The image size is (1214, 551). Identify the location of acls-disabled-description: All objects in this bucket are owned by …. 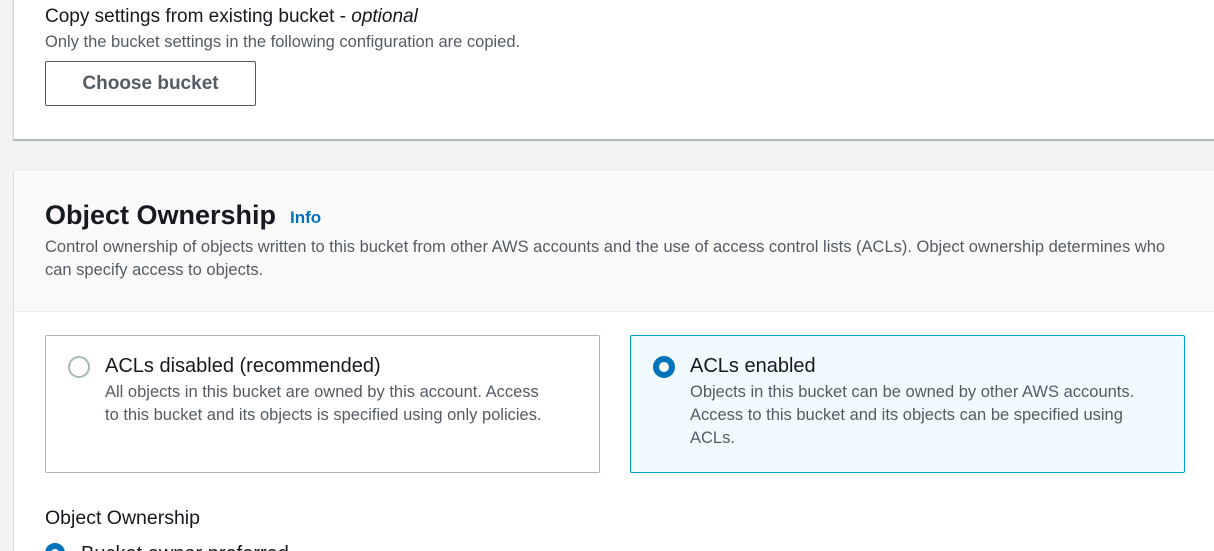
(323, 403).